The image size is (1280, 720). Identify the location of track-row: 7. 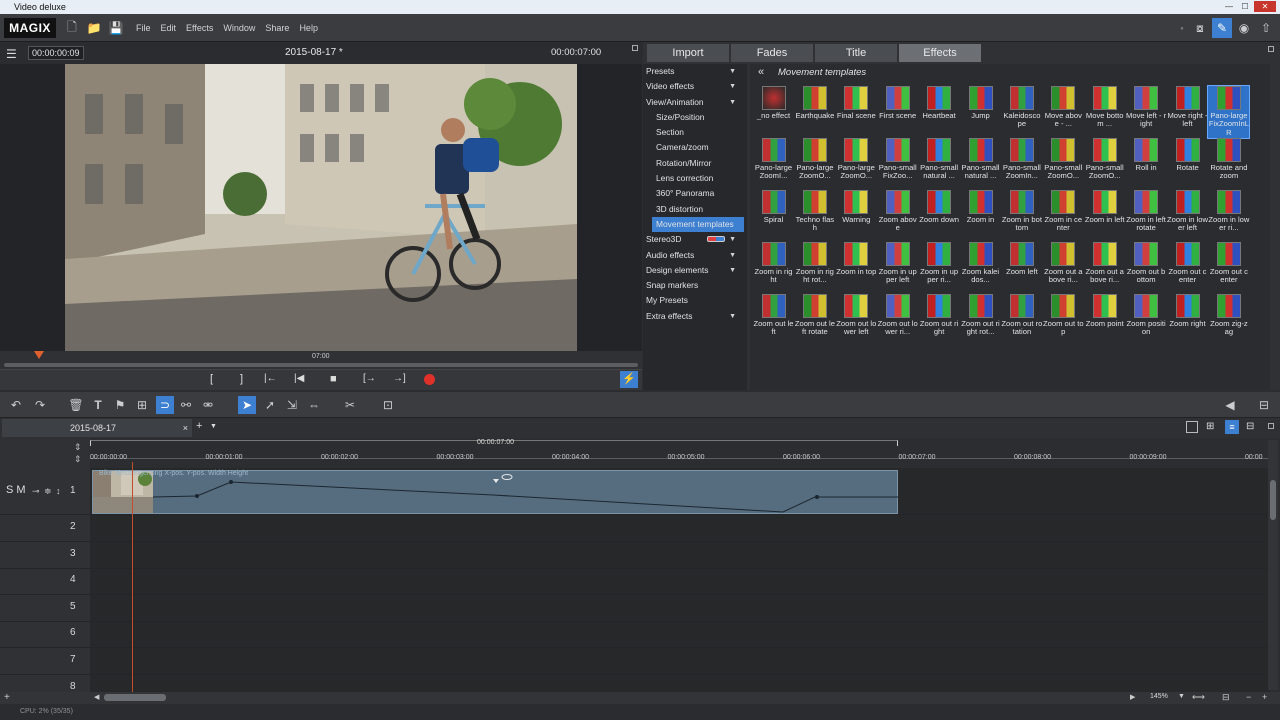
(635, 661).